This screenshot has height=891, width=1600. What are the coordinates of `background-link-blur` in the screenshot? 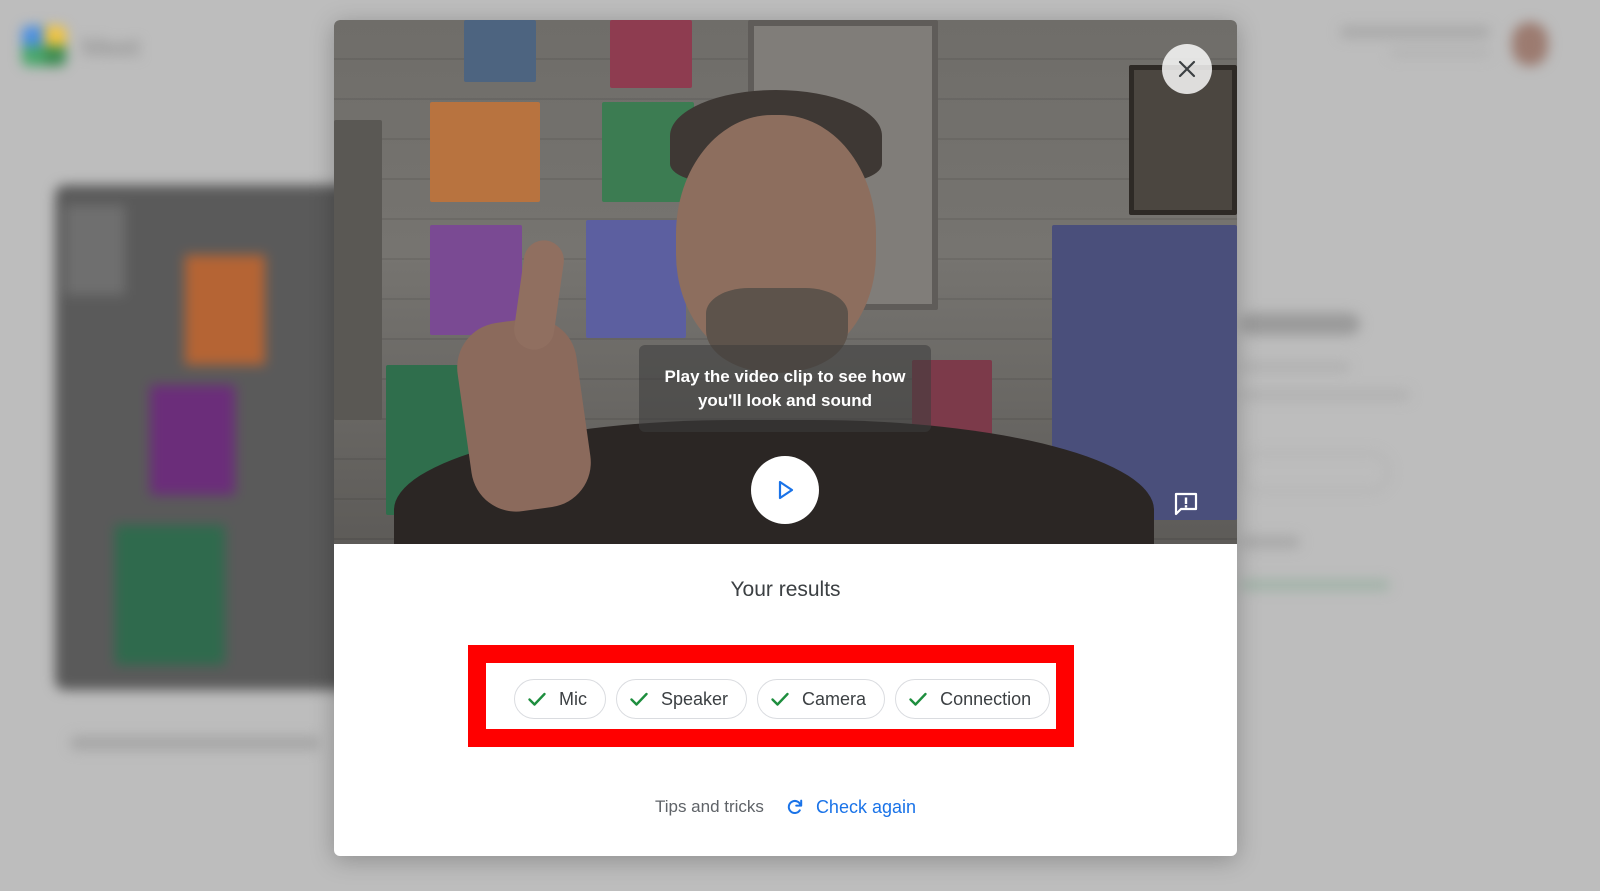 It's located at (1315, 585).